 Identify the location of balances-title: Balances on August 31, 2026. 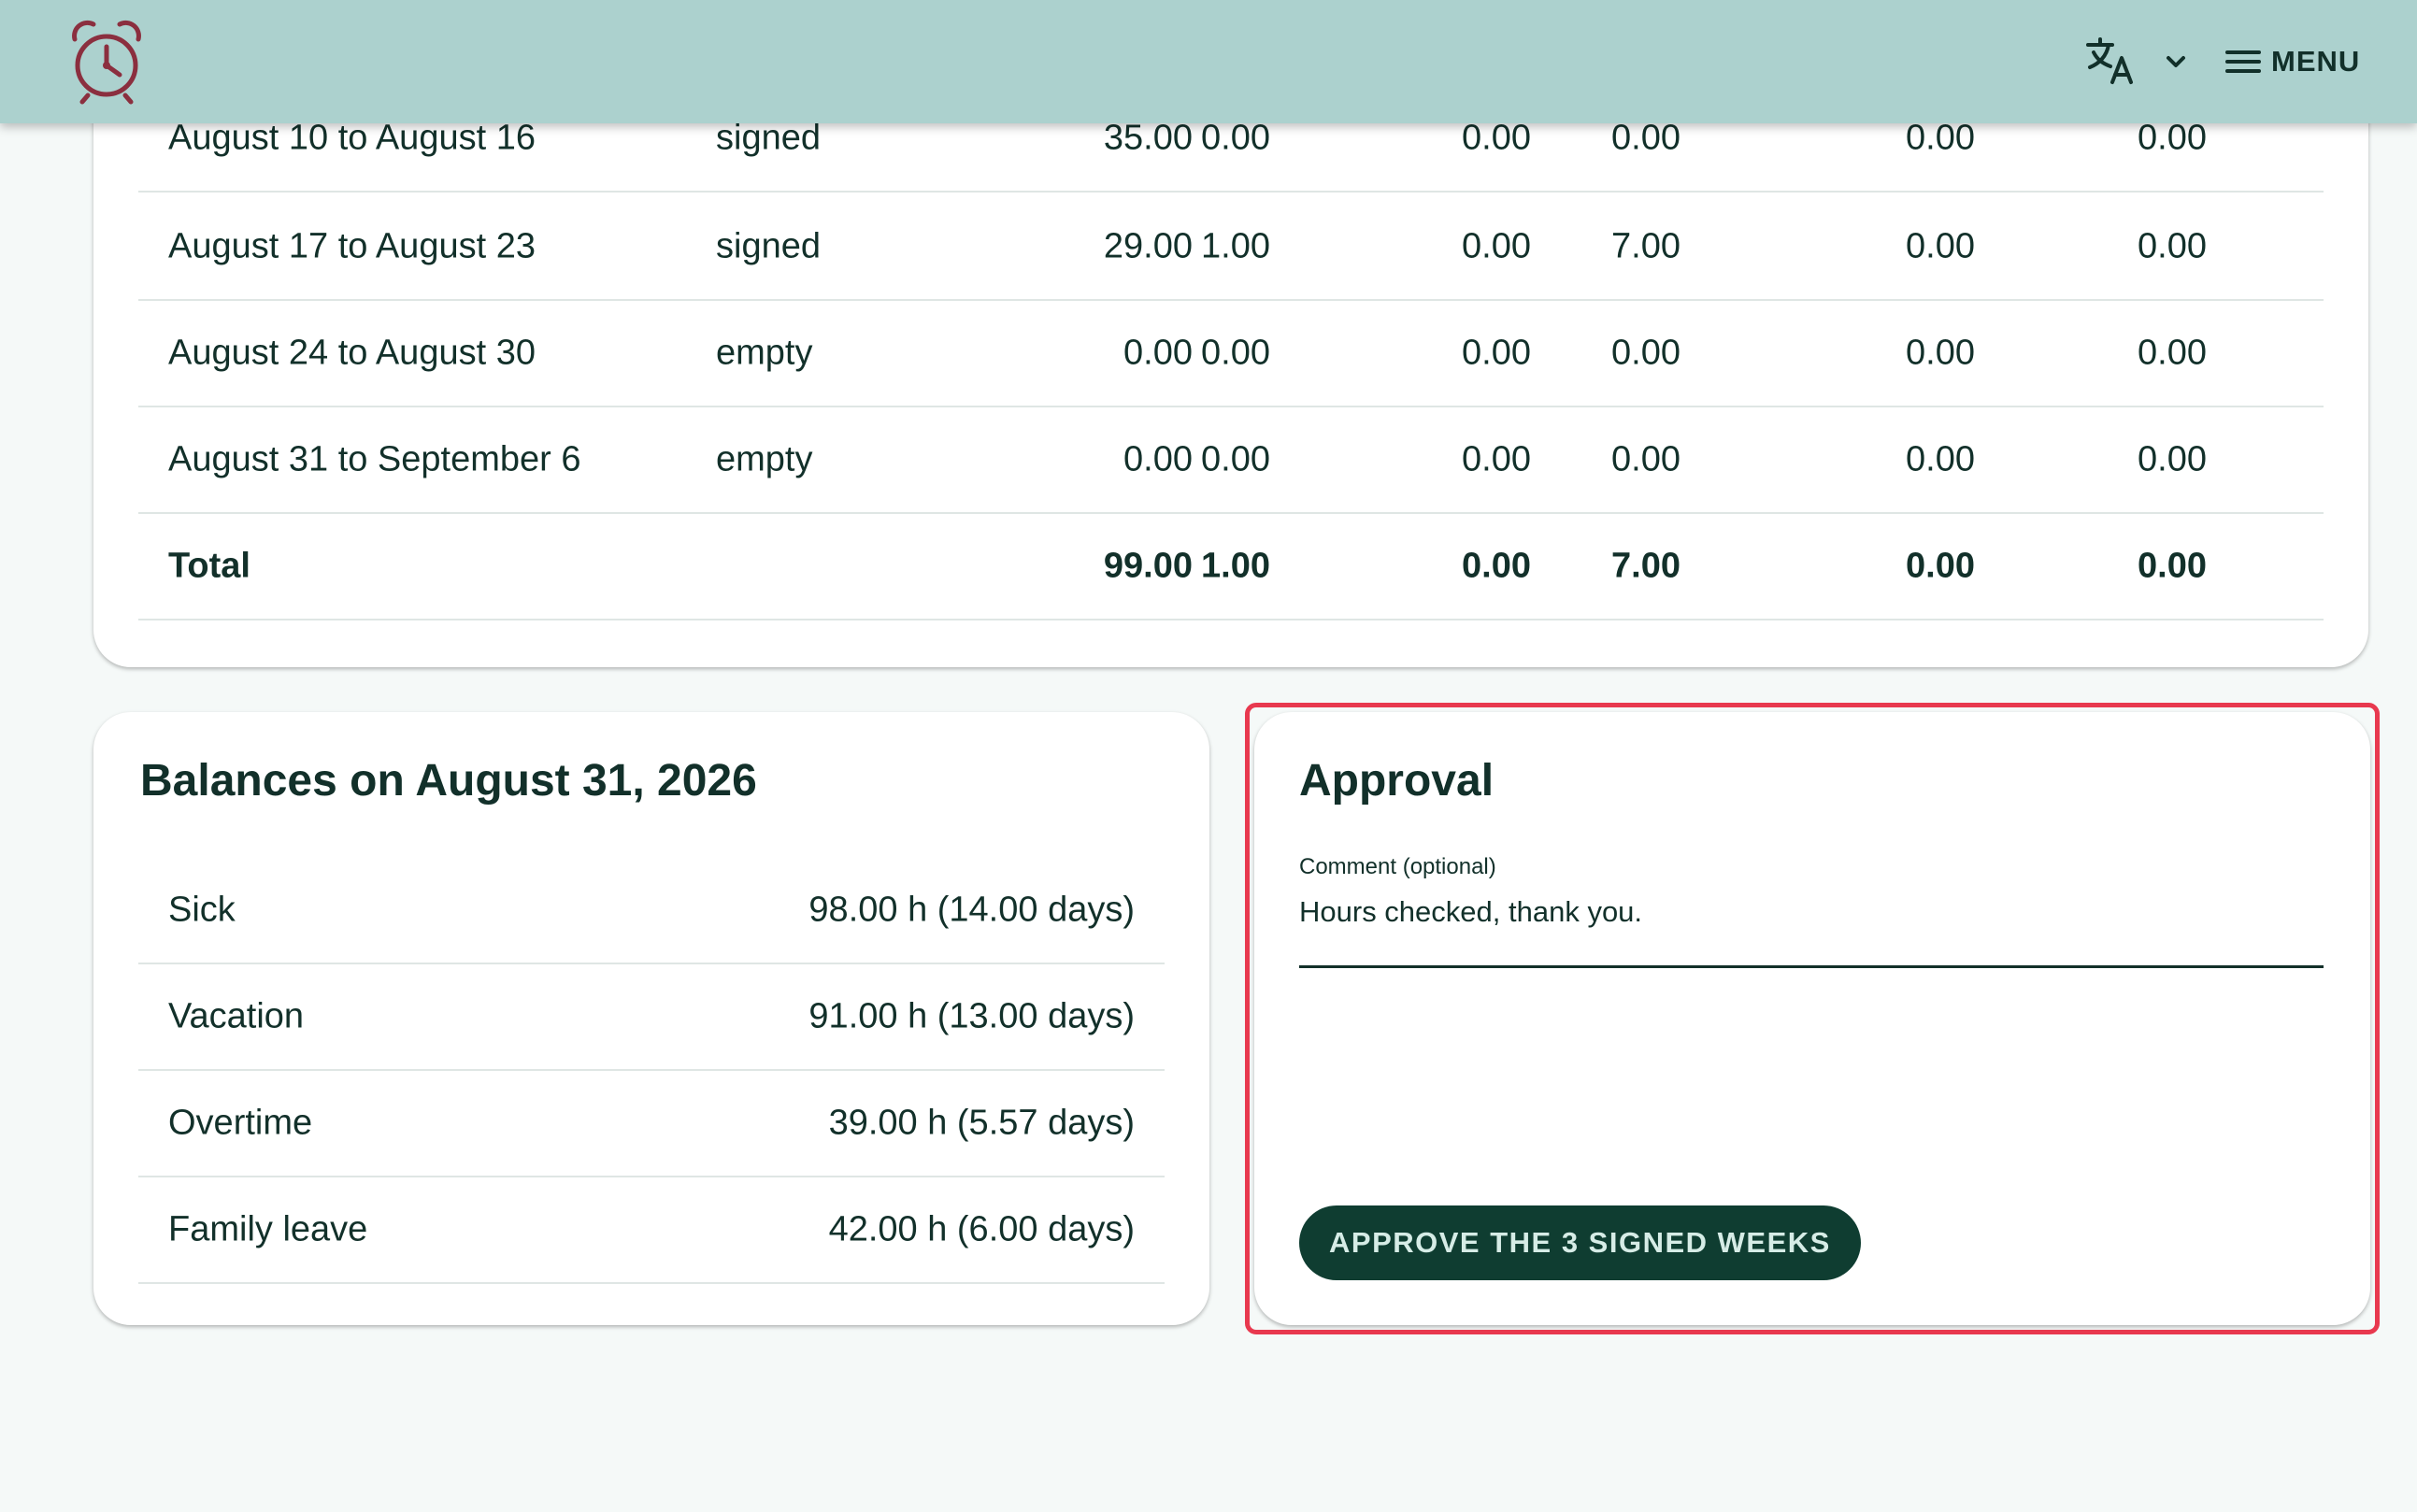
(448, 781).